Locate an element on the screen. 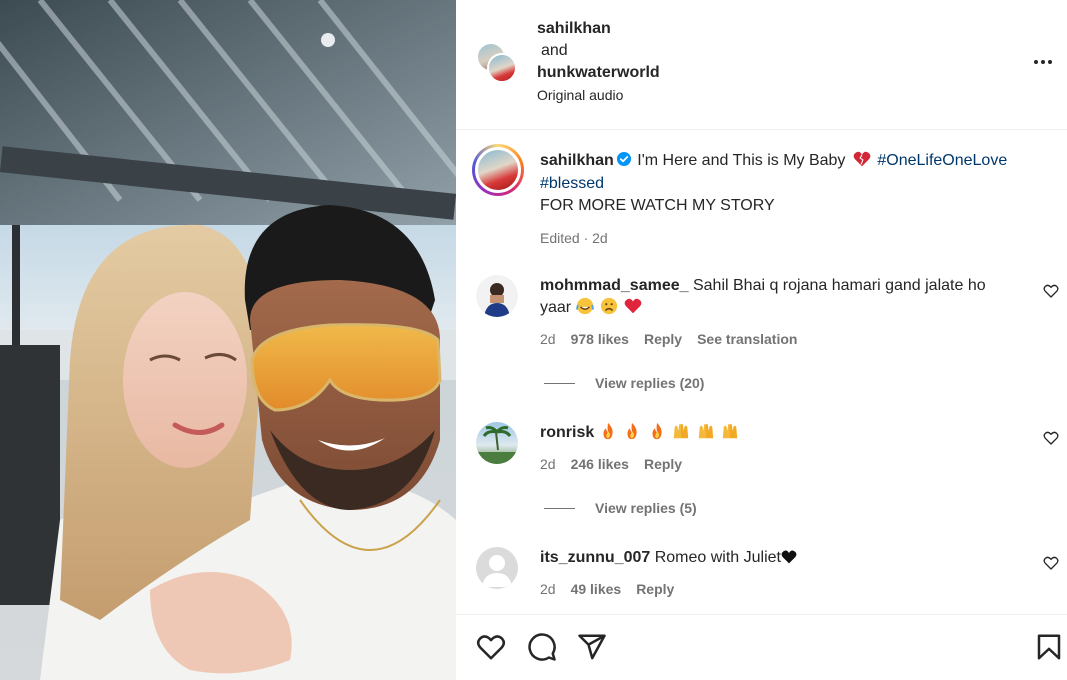 This screenshot has width=1067, height=680. view-replies-label: View replies (5) is located at coordinates (646, 508).